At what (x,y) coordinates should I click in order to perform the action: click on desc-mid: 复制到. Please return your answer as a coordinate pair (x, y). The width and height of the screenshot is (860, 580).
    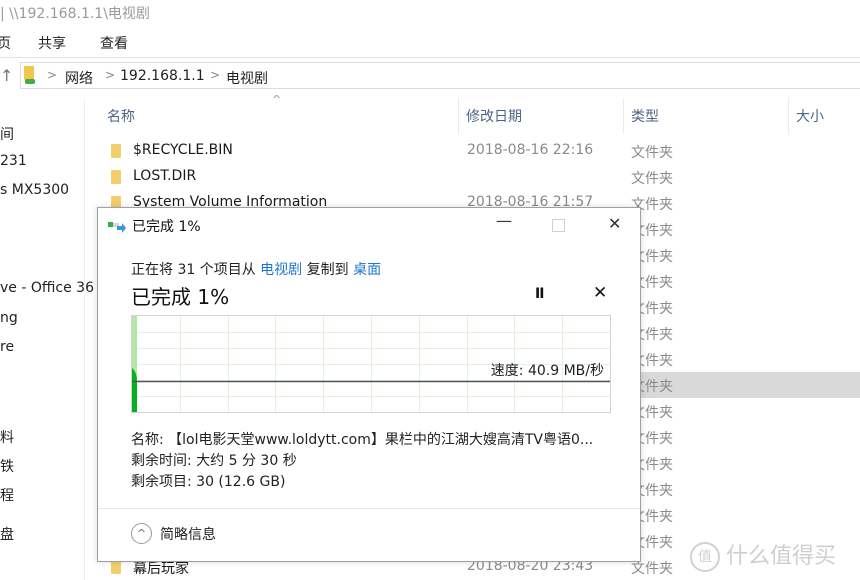
    Looking at the image, I should click on (328, 270).